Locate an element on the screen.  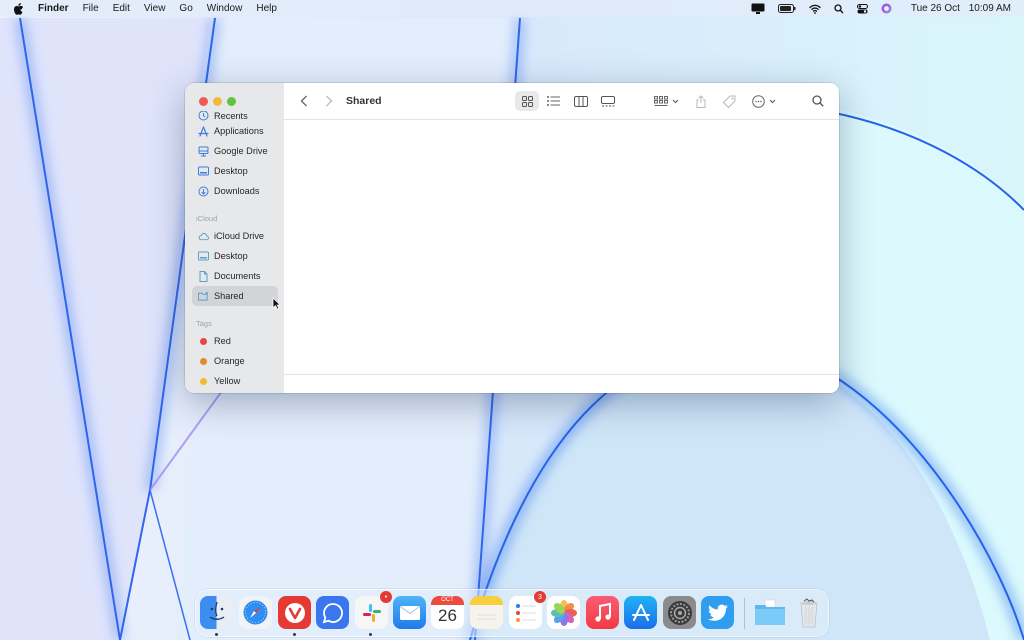
dock-music is located at coordinates (602, 612).